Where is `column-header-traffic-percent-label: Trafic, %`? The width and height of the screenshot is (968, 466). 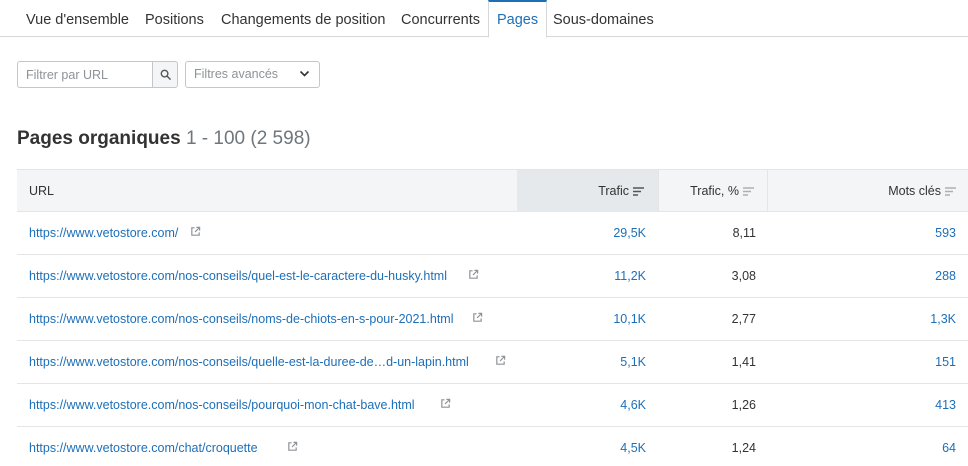 column-header-traffic-percent-label: Trafic, % is located at coordinates (714, 191).